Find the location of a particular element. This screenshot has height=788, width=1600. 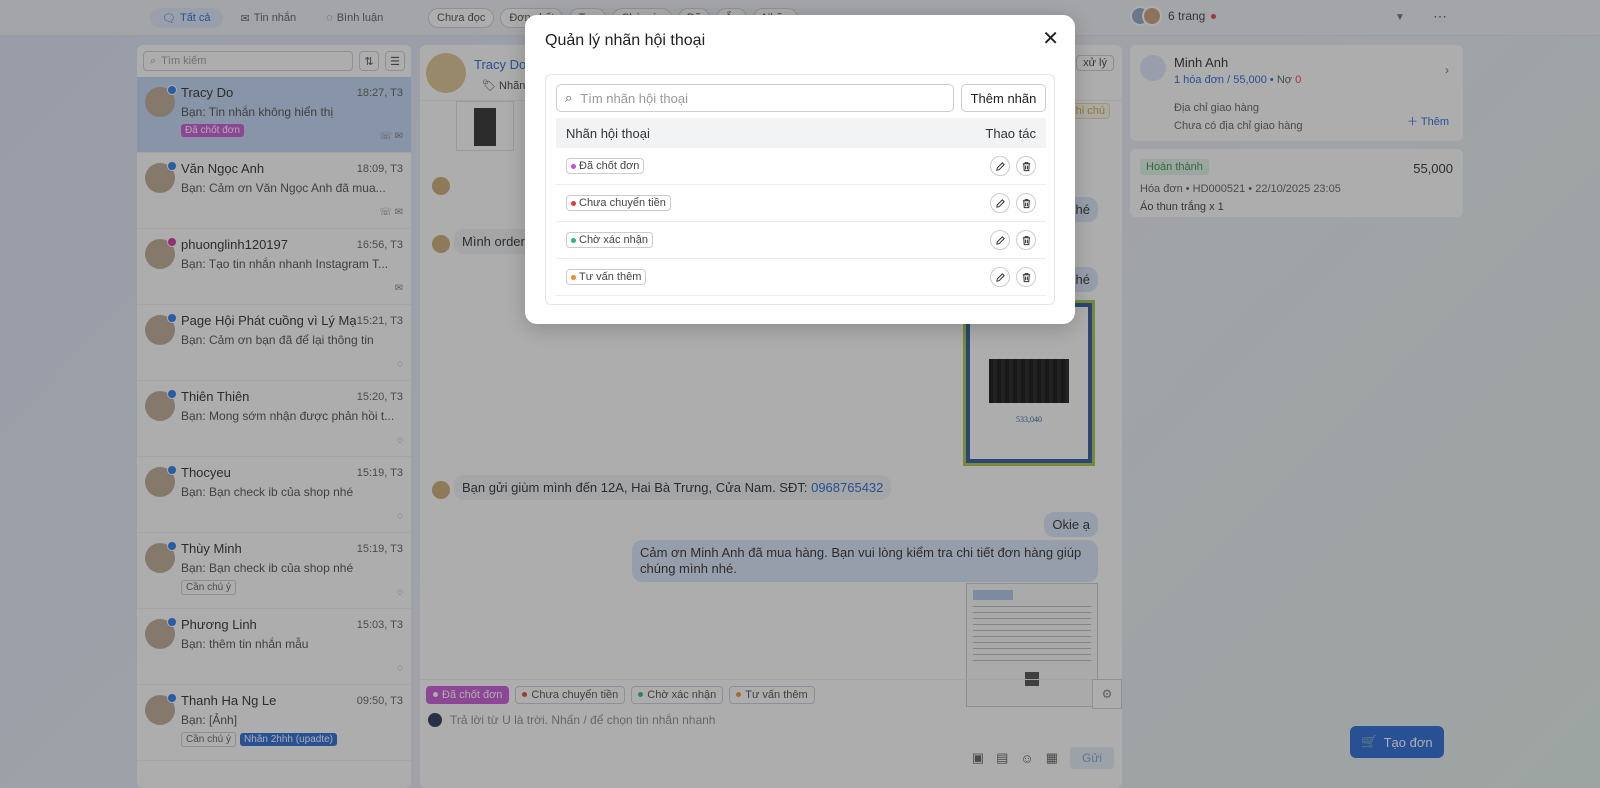

label-chip: Tư vấn thêm is located at coordinates (606, 277).